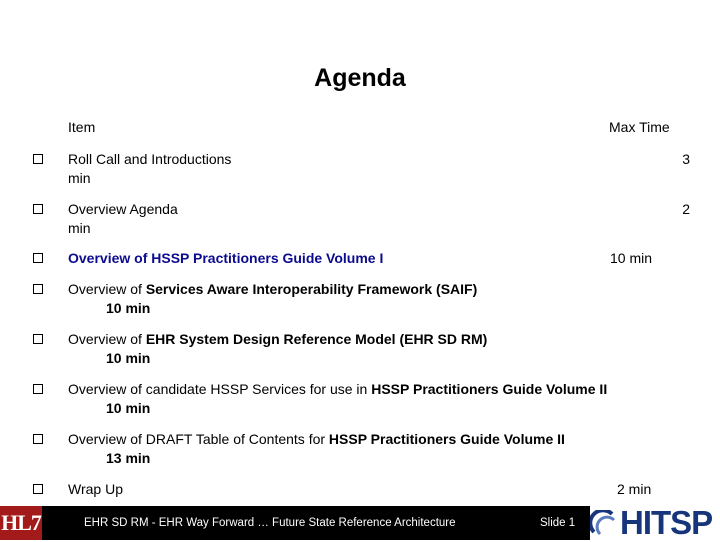 The image size is (720, 542). What do you see at coordinates (128, 458) in the screenshot?
I see `agenda-item-duration: 13 min` at bounding box center [128, 458].